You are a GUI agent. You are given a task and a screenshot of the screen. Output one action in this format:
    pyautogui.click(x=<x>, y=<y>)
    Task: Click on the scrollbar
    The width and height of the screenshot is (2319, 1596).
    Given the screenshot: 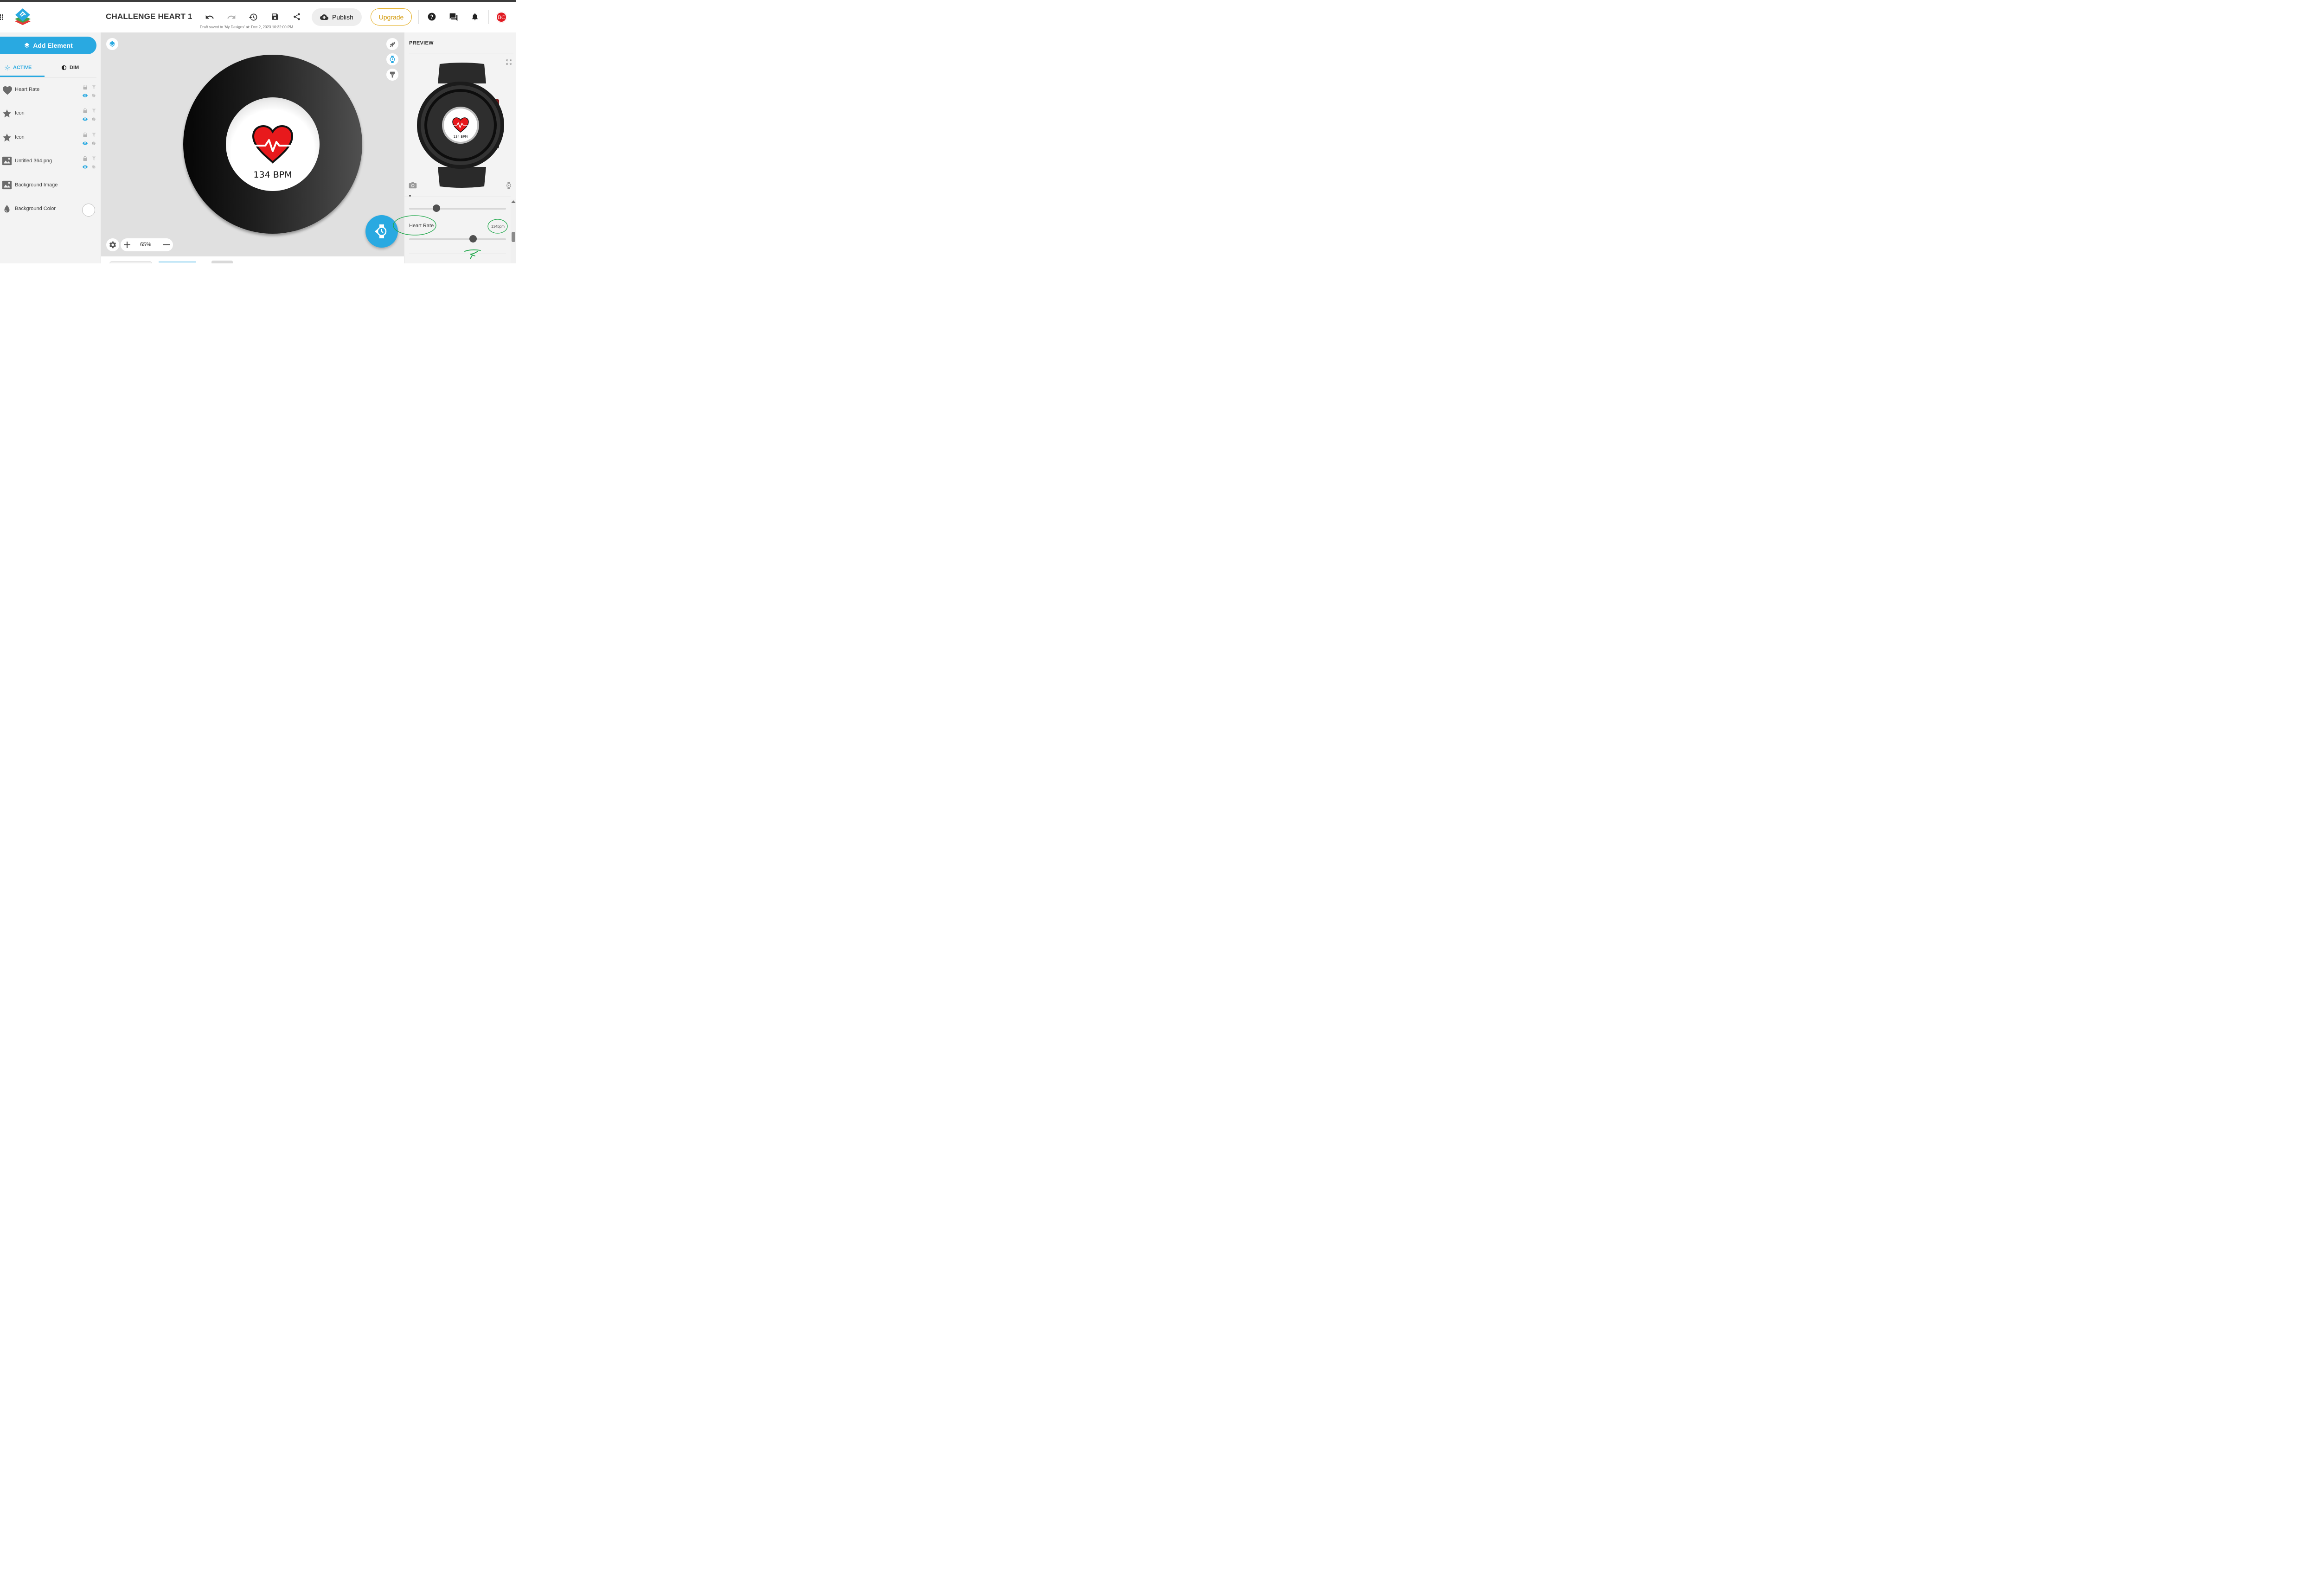 What is the action you would take?
    pyautogui.click(x=513, y=231)
    